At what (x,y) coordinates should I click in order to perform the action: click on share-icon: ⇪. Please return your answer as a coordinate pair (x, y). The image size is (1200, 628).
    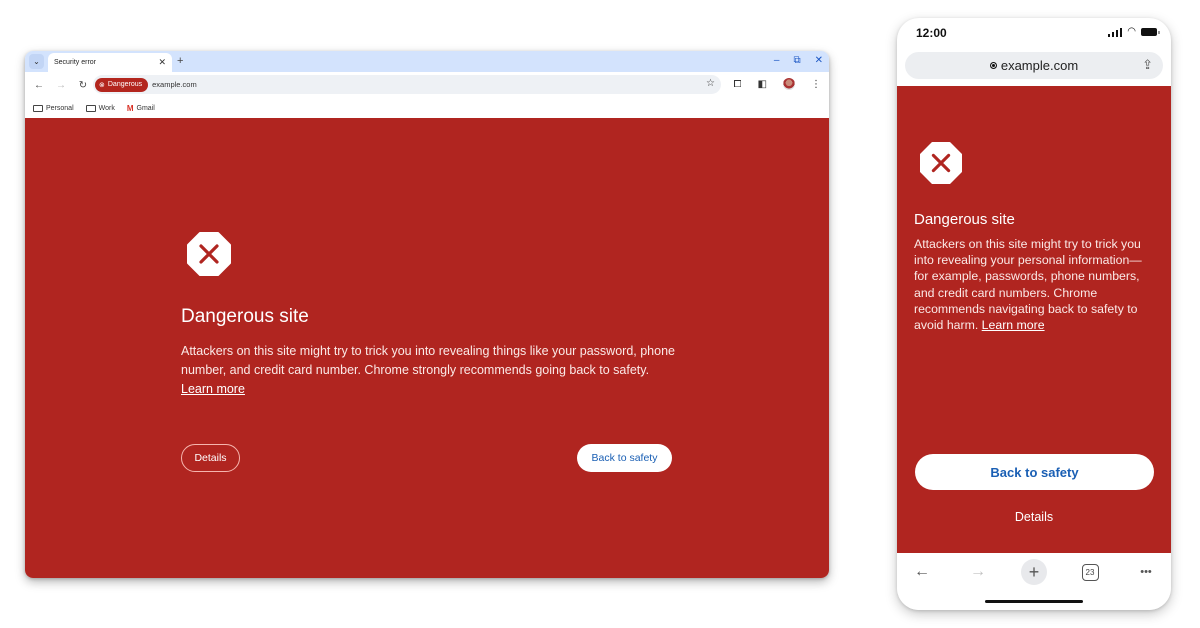
    Looking at the image, I should click on (1147, 65).